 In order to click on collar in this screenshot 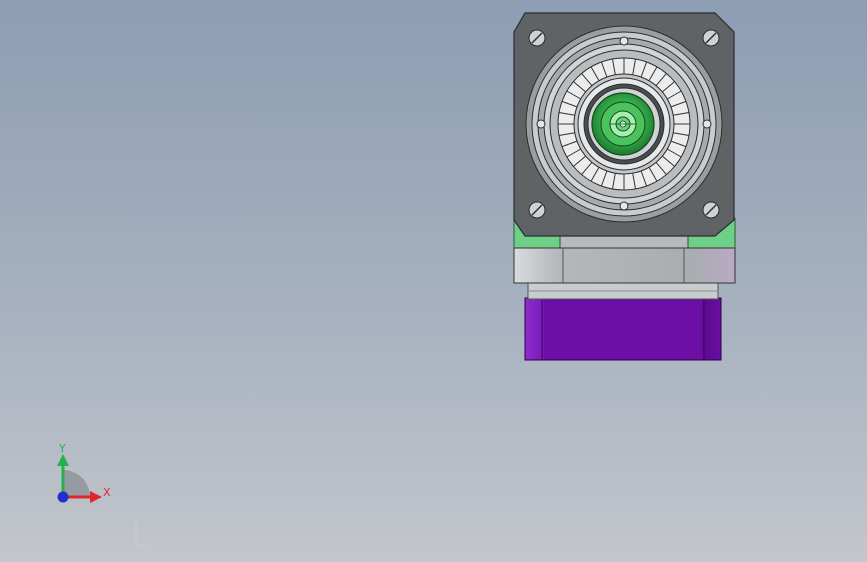, I will do `click(624, 265)`.